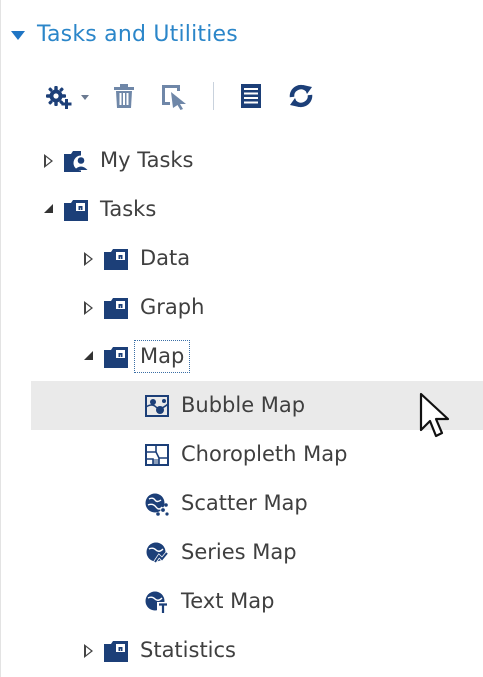 Image resolution: width=483 pixels, height=677 pixels. What do you see at coordinates (162, 356) in the screenshot?
I see `tree-item-label: Map` at bounding box center [162, 356].